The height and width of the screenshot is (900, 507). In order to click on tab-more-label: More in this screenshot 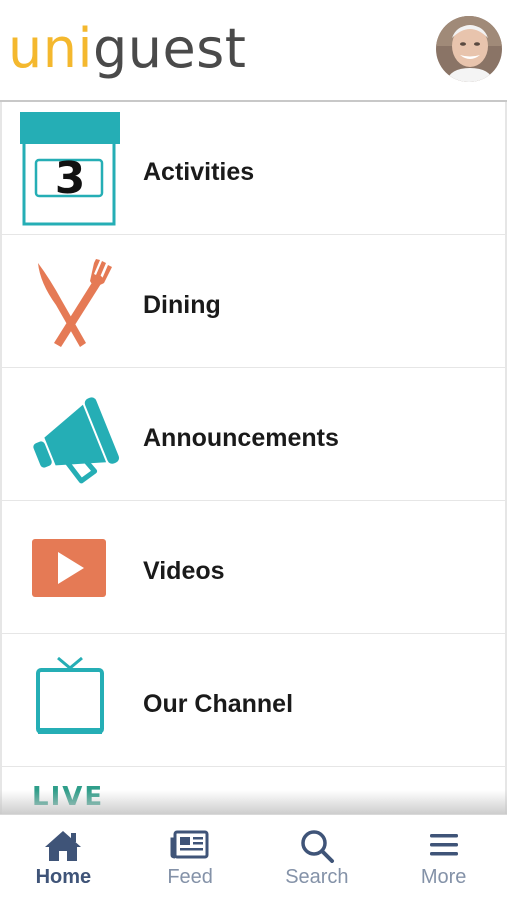, I will do `click(443, 877)`.